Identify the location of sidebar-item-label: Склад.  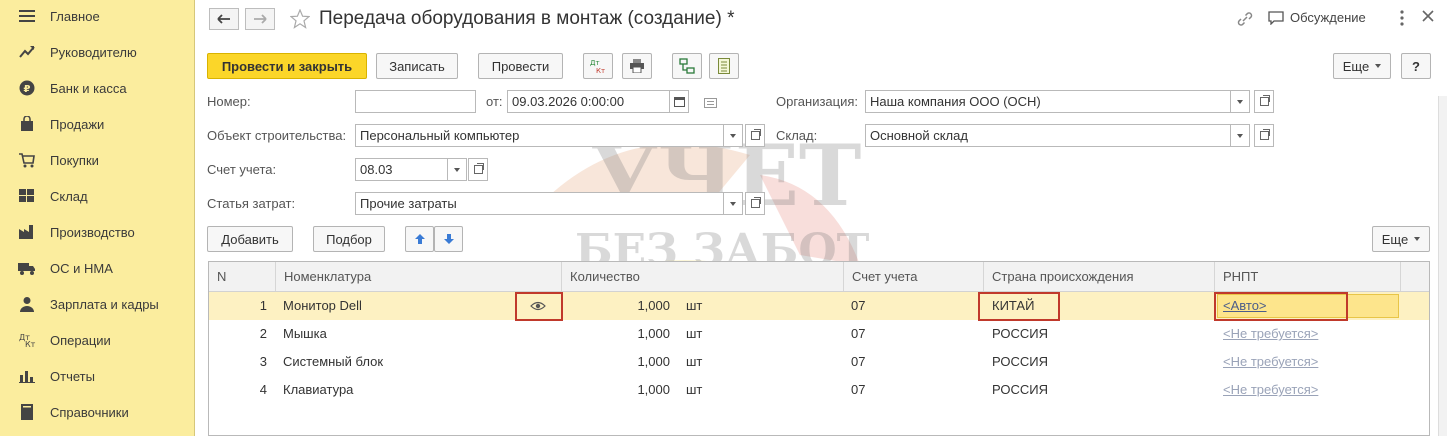
(69, 196).